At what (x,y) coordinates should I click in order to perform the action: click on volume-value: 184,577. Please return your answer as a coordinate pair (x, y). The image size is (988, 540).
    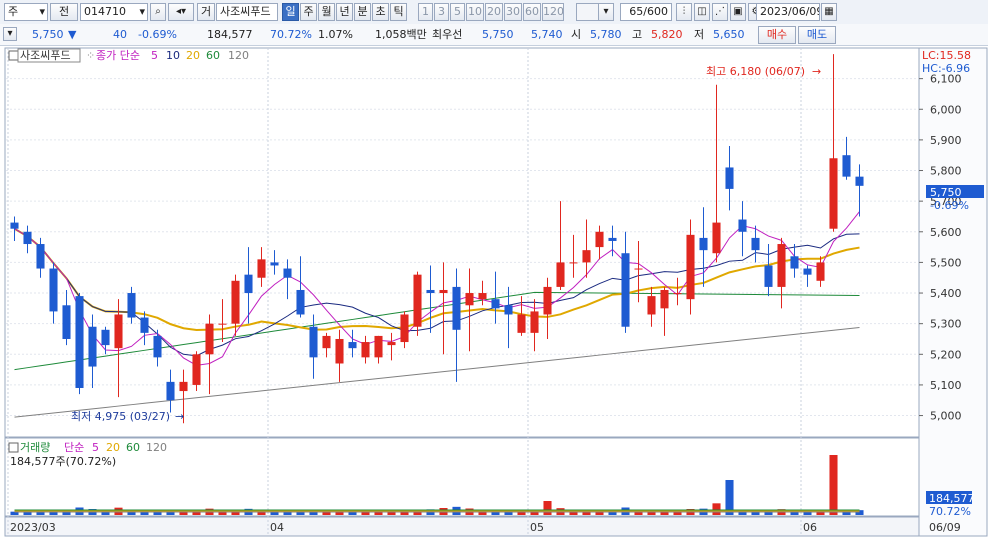
    Looking at the image, I should click on (230, 34).